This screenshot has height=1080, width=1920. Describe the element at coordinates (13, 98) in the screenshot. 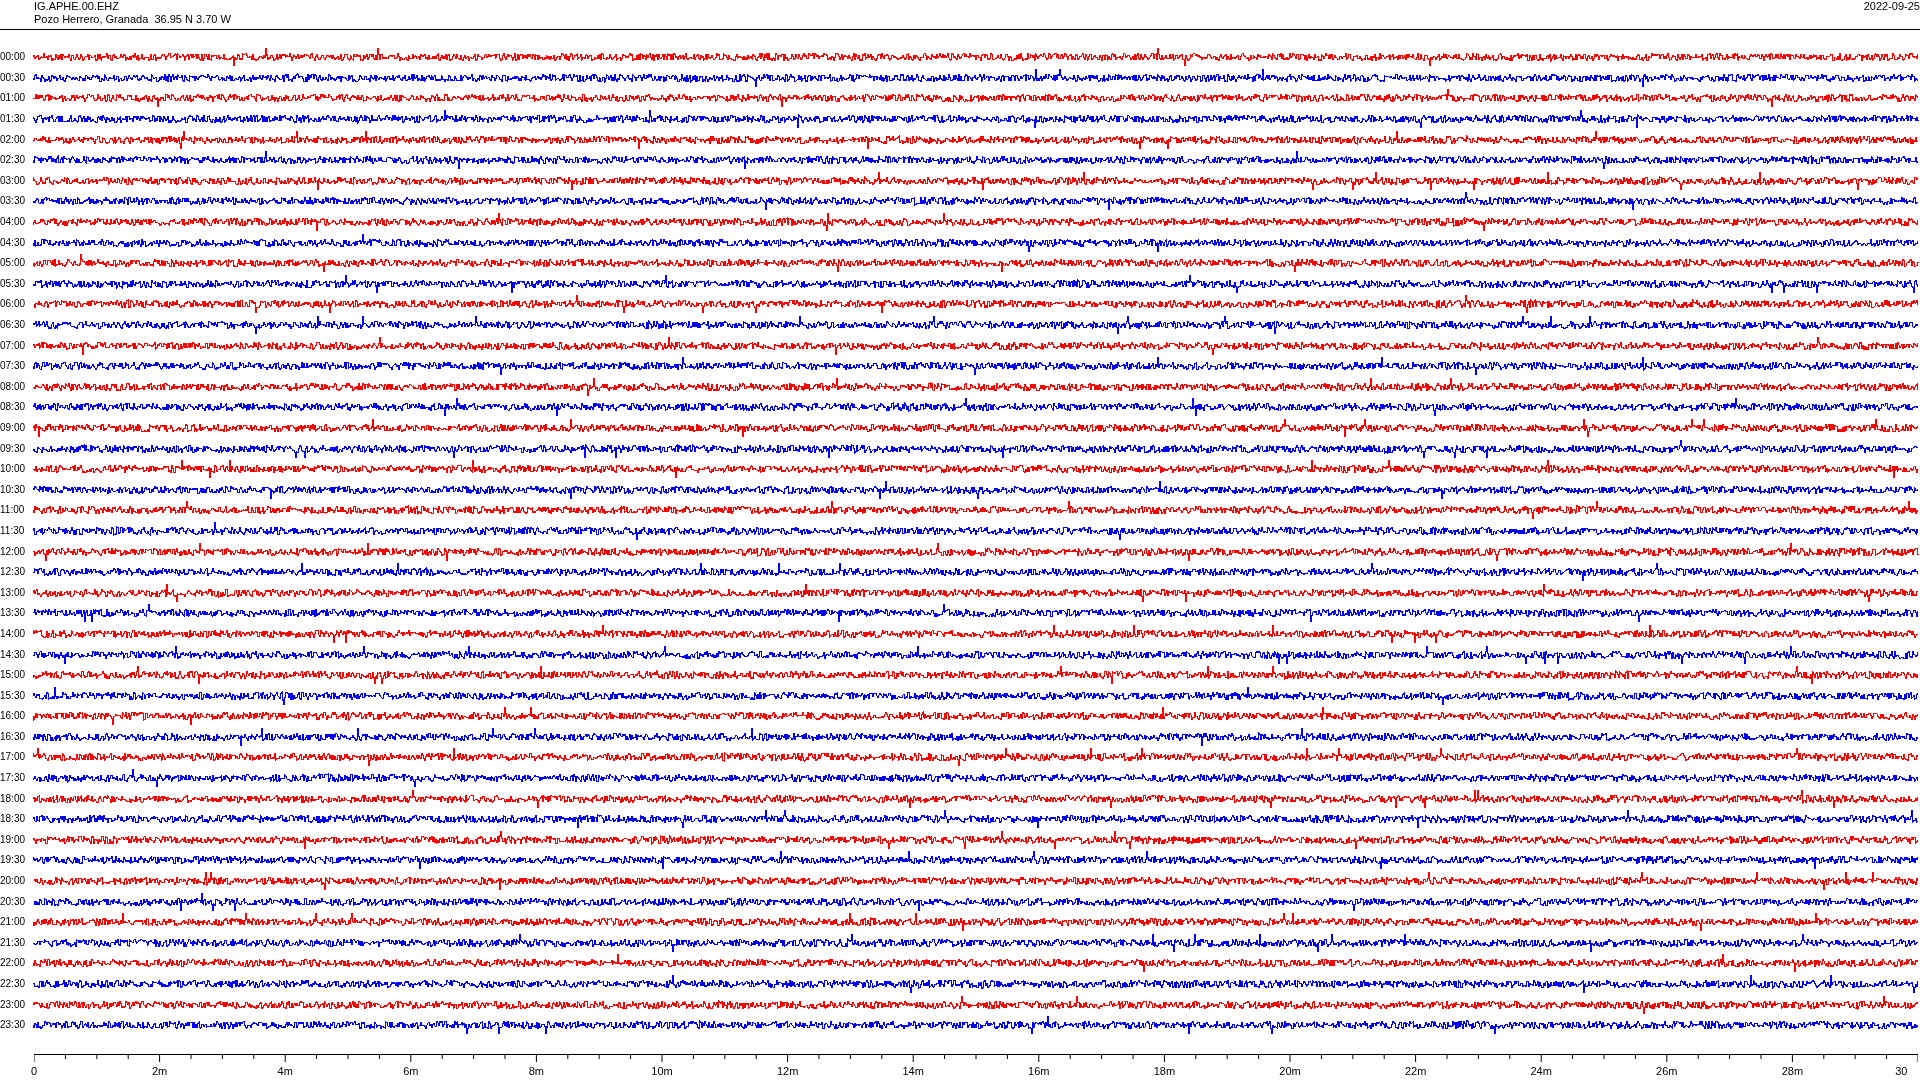

I see `trace-time-label: 01:00` at that location.